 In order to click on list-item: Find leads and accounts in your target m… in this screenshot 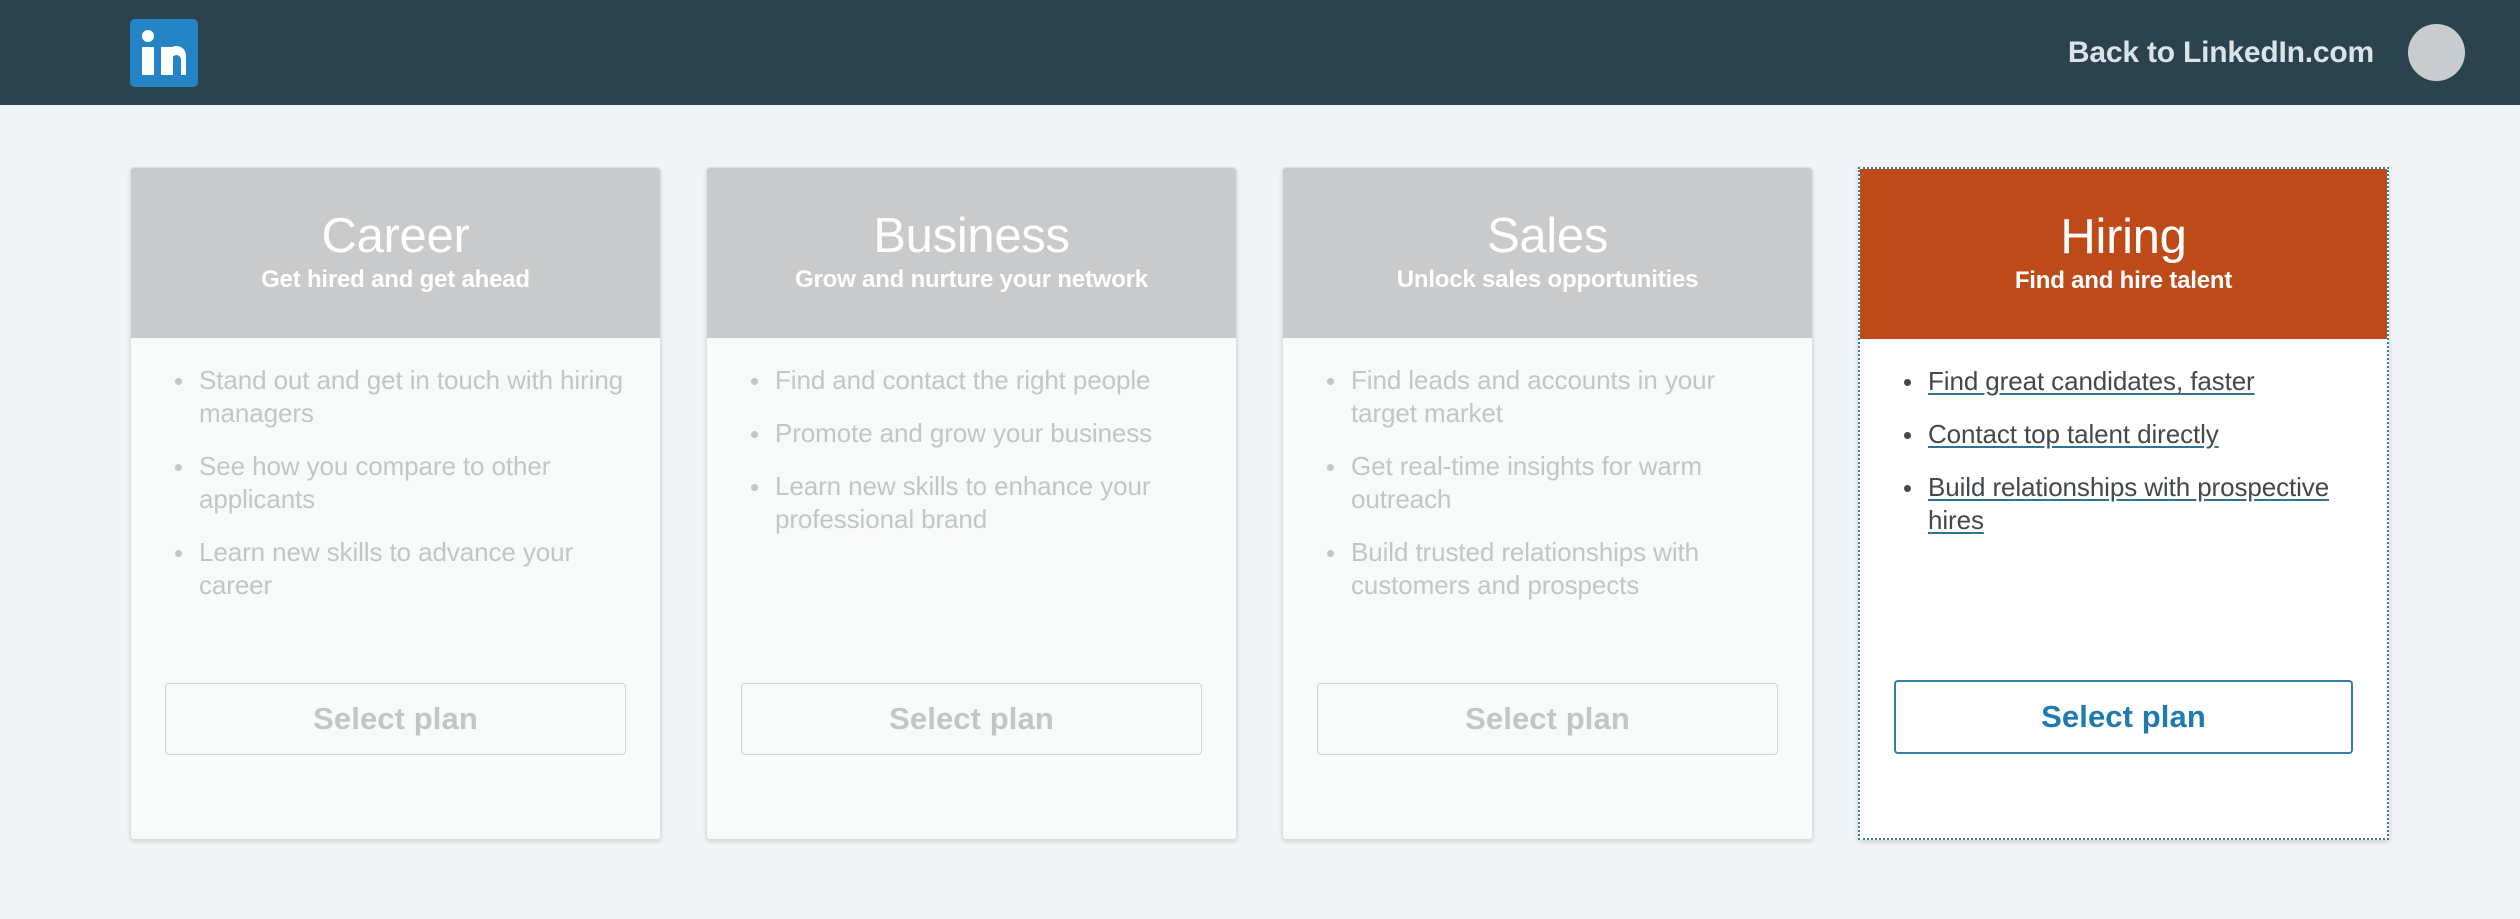, I will do `click(1547, 397)`.